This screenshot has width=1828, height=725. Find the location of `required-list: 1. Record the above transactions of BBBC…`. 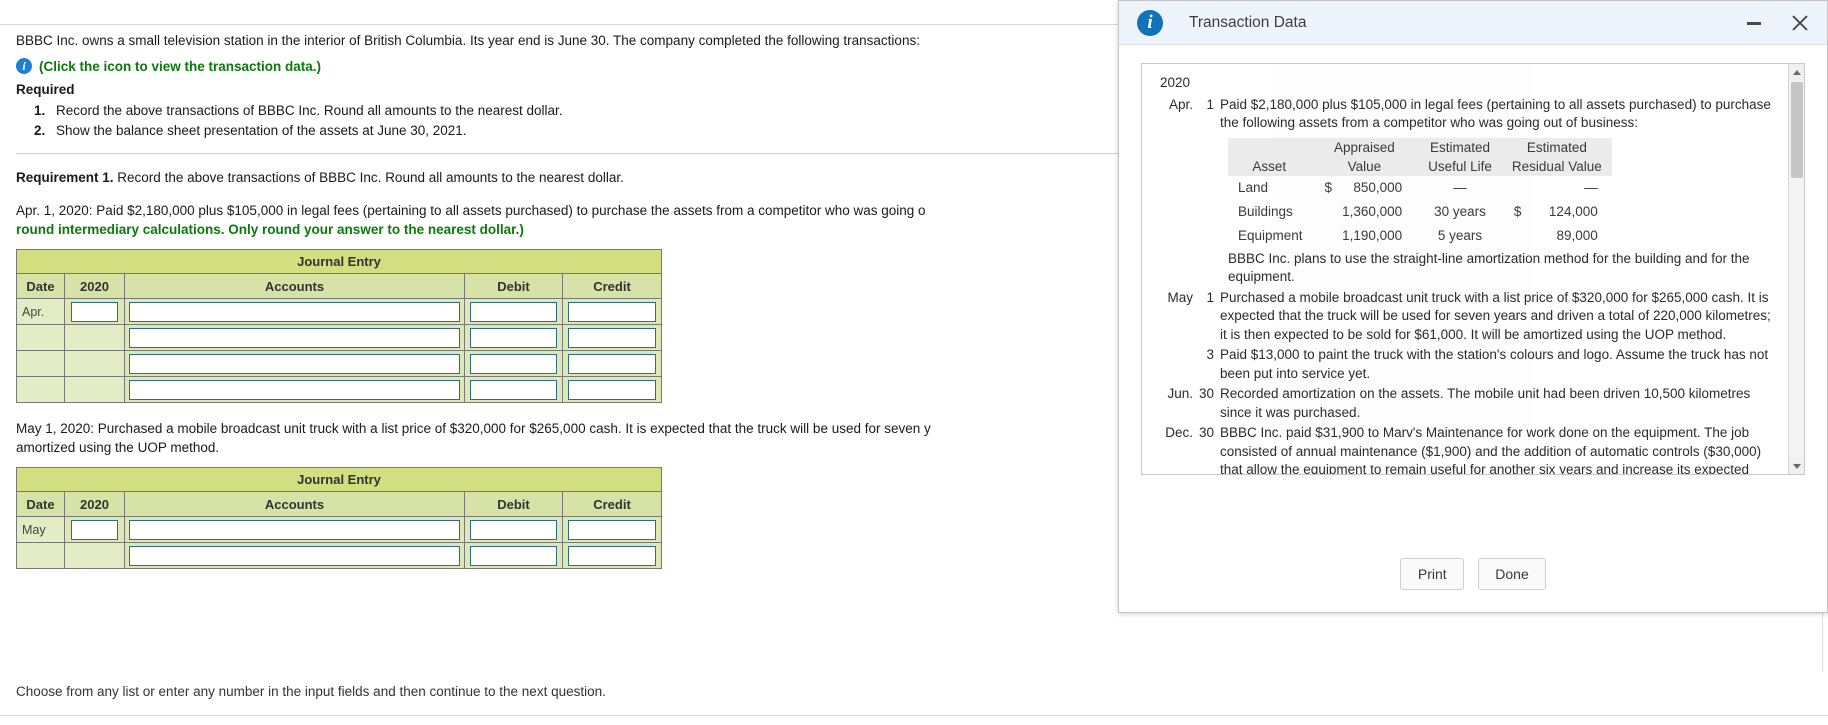

required-list: 1. Record the above transactions of BBBC… is located at coordinates (606, 121).